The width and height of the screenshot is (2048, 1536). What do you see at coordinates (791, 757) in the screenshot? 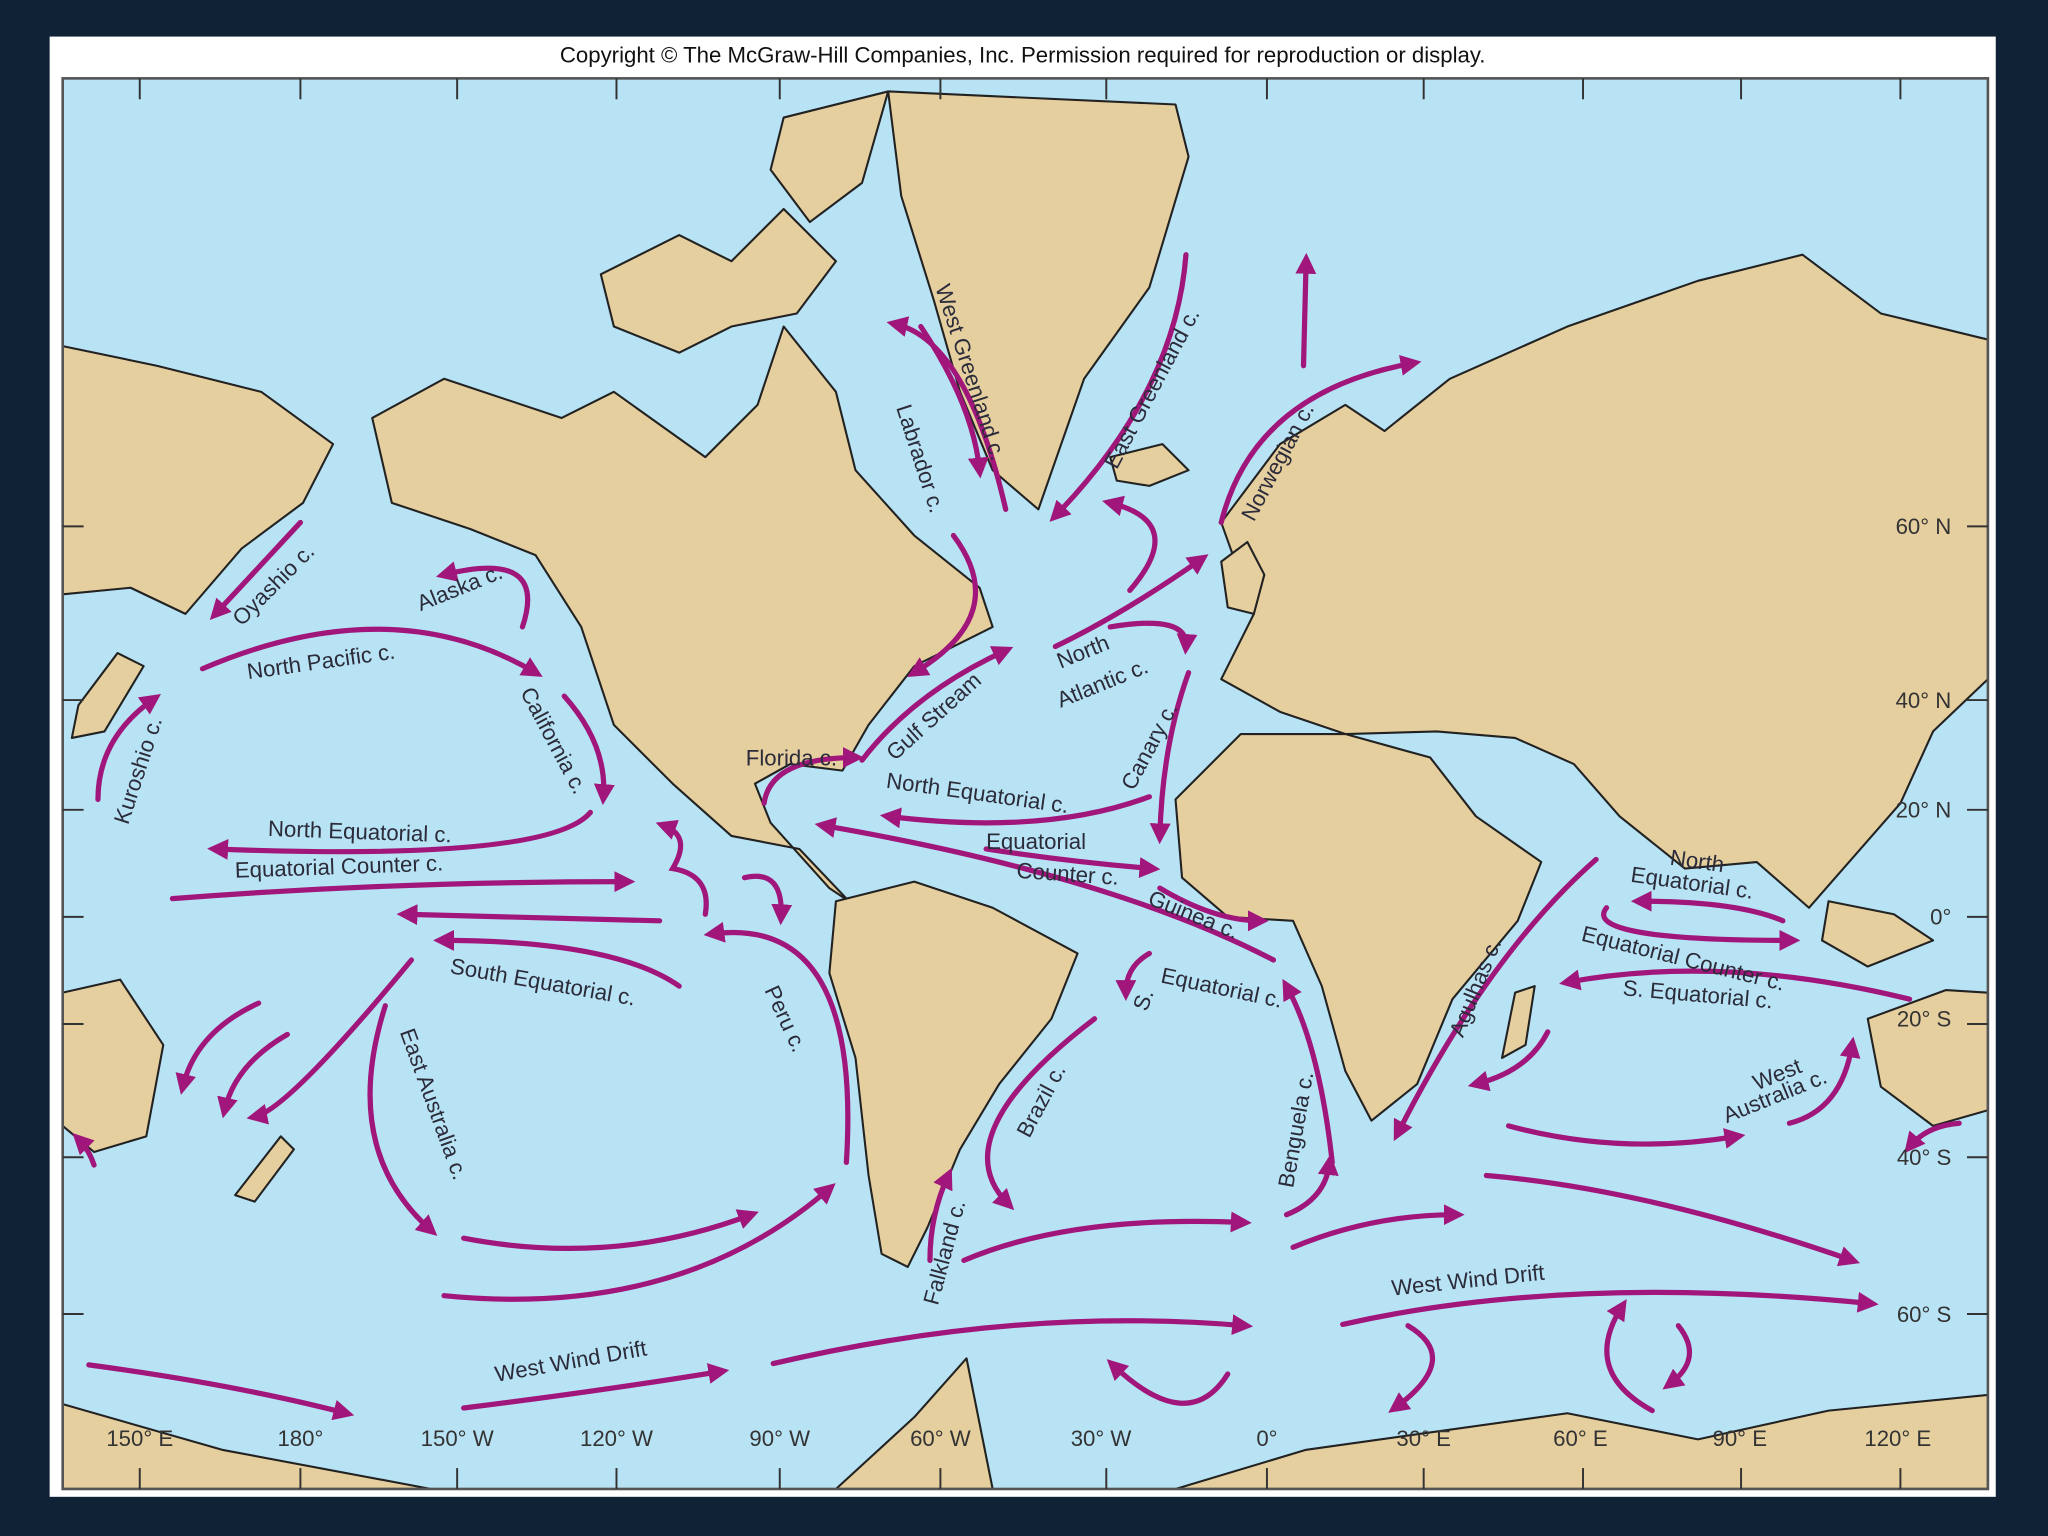
I see `label-florida: Florida c.` at bounding box center [791, 757].